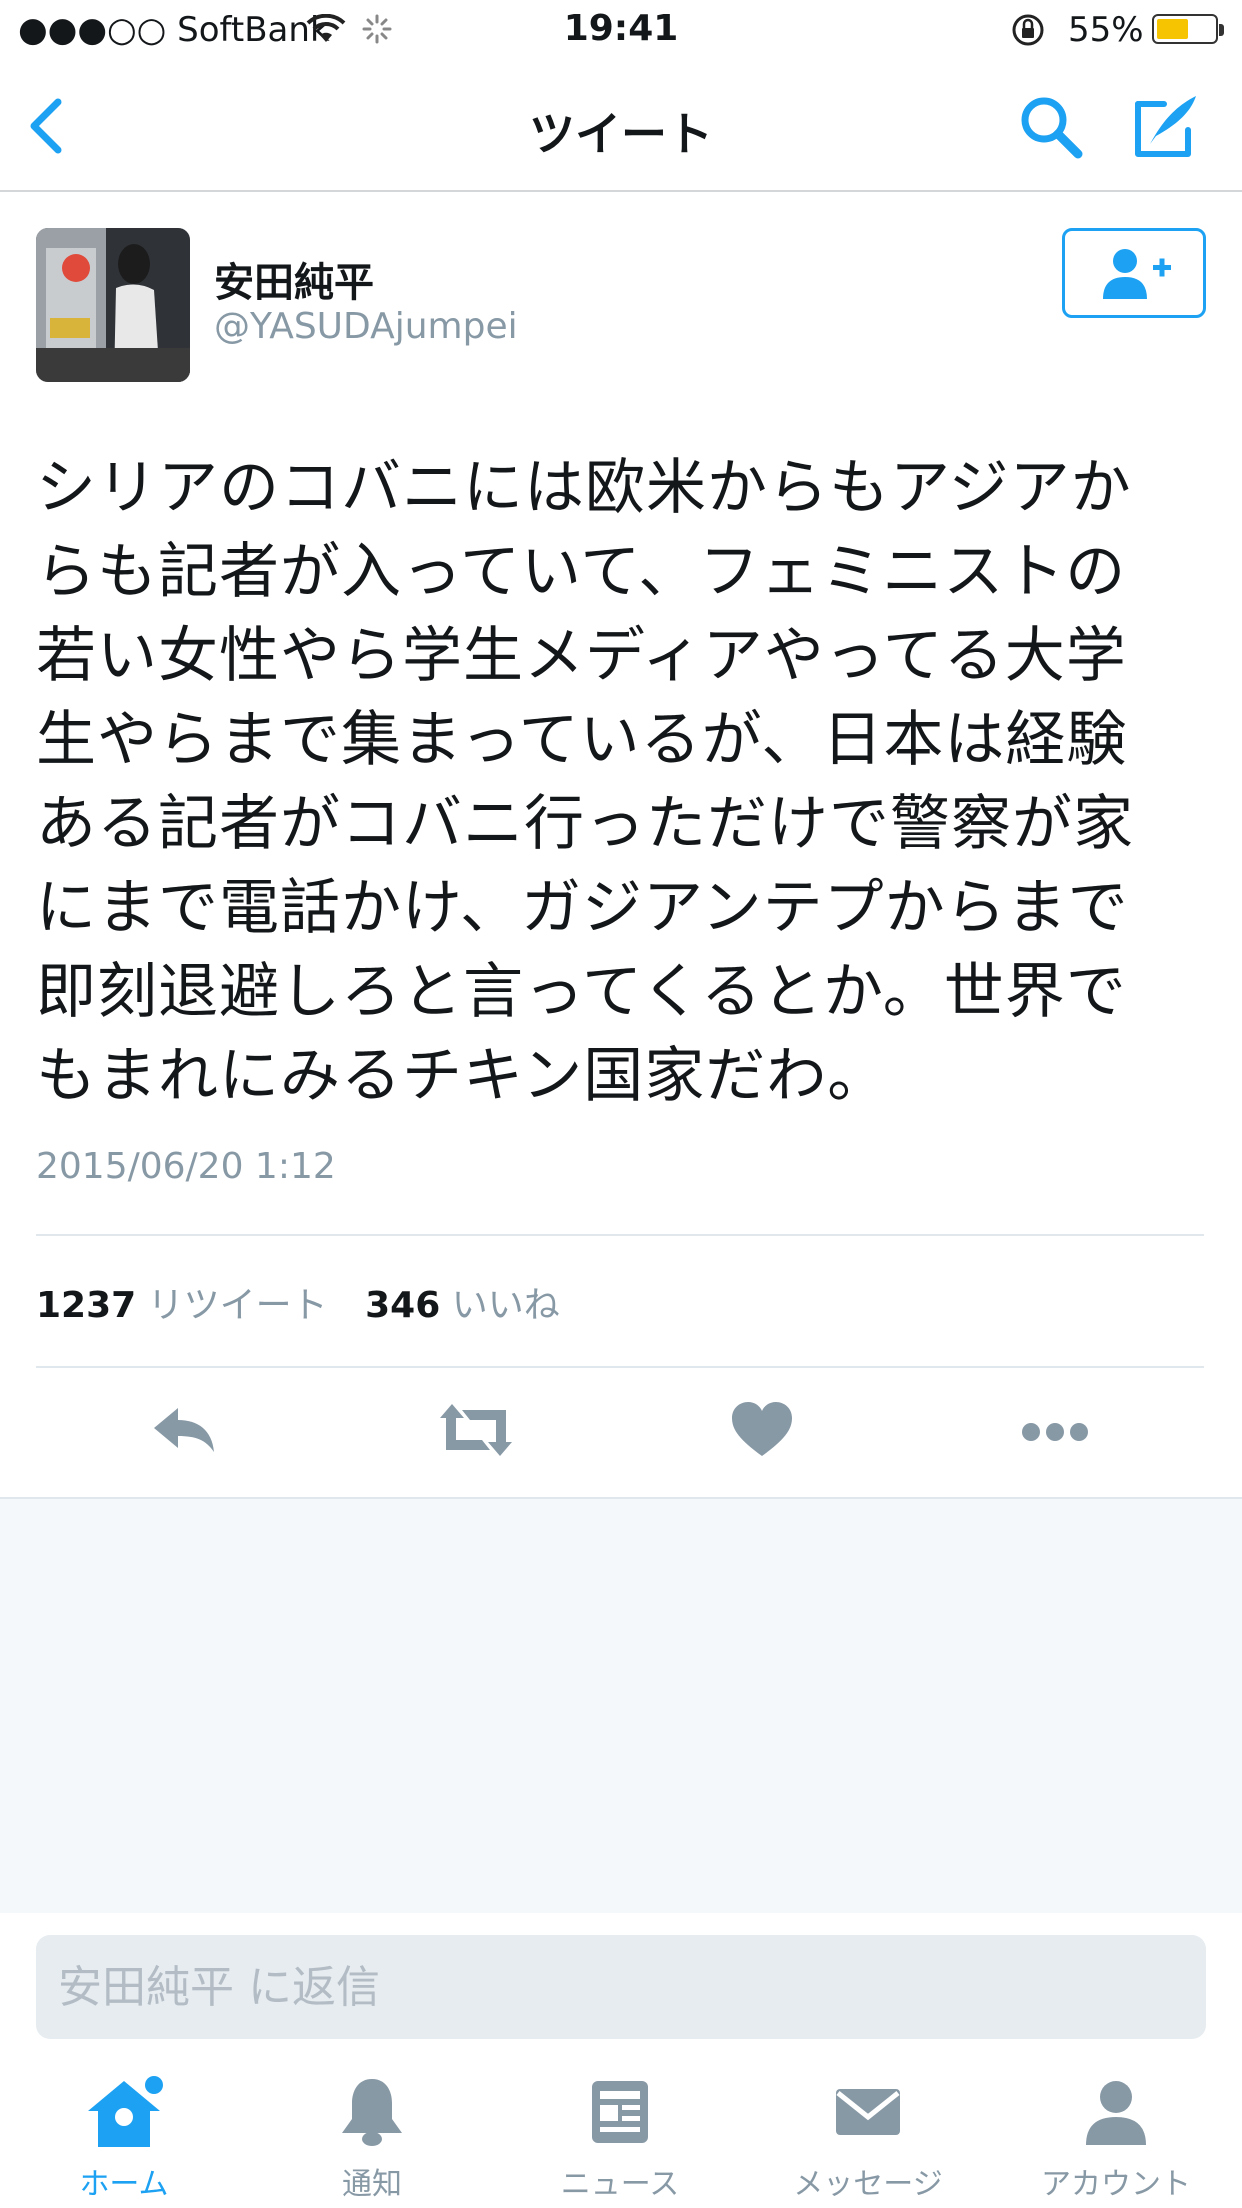 The image size is (1242, 2208). I want to click on user-name: 安田純平, so click(294, 279).